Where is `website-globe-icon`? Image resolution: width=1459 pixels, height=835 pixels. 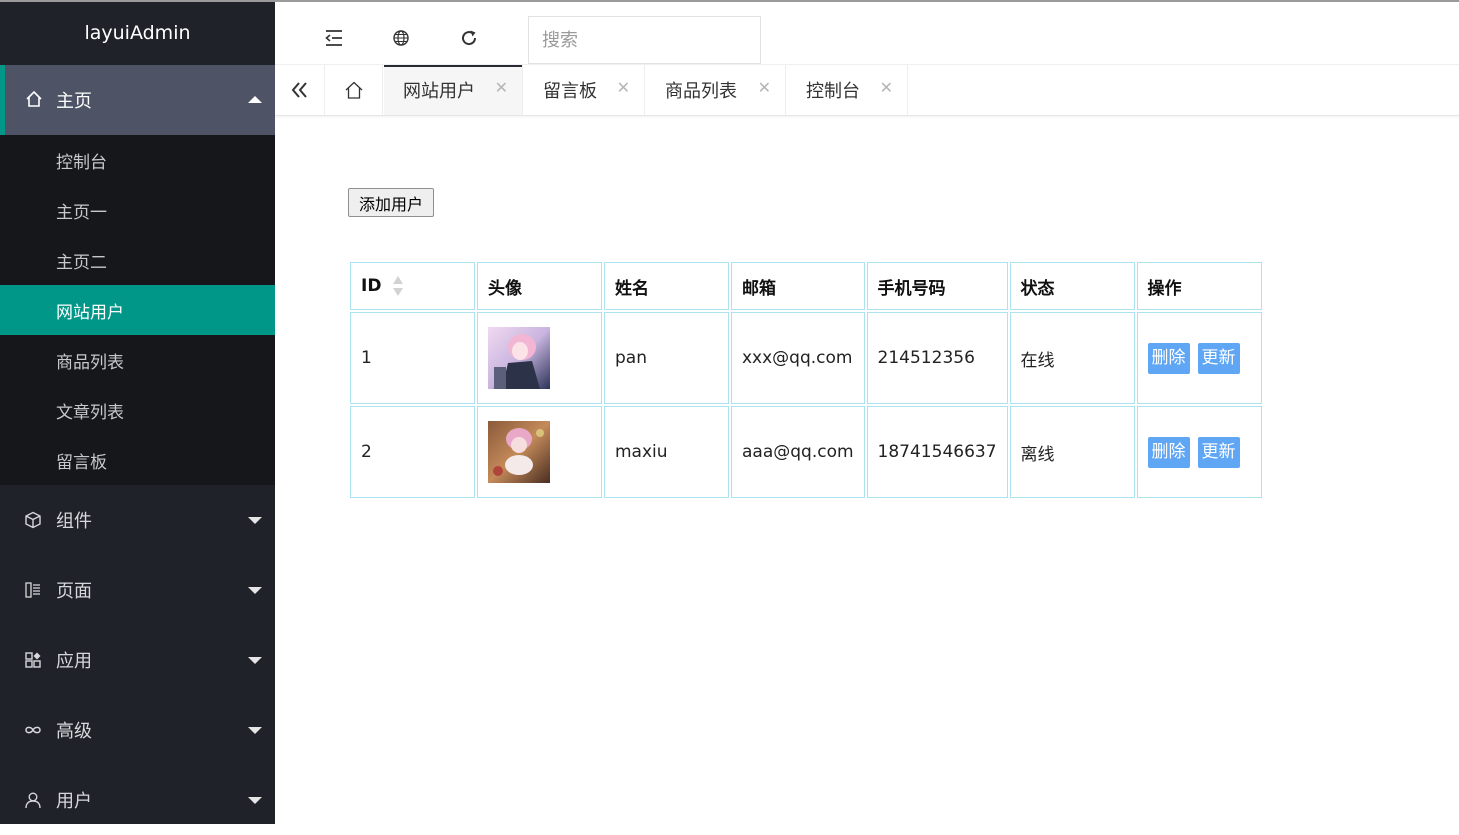 website-globe-icon is located at coordinates (401, 38).